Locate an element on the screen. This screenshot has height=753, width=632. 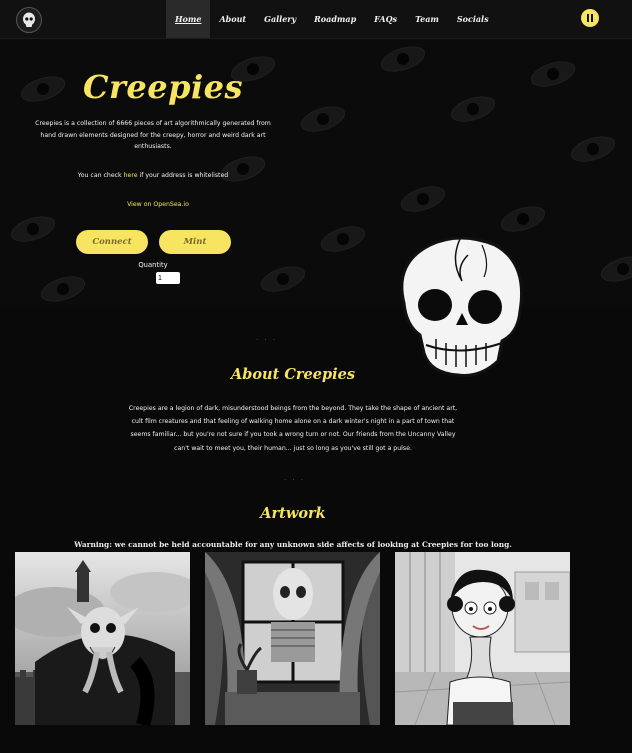
connect-button: Connect is located at coordinates (112, 242).